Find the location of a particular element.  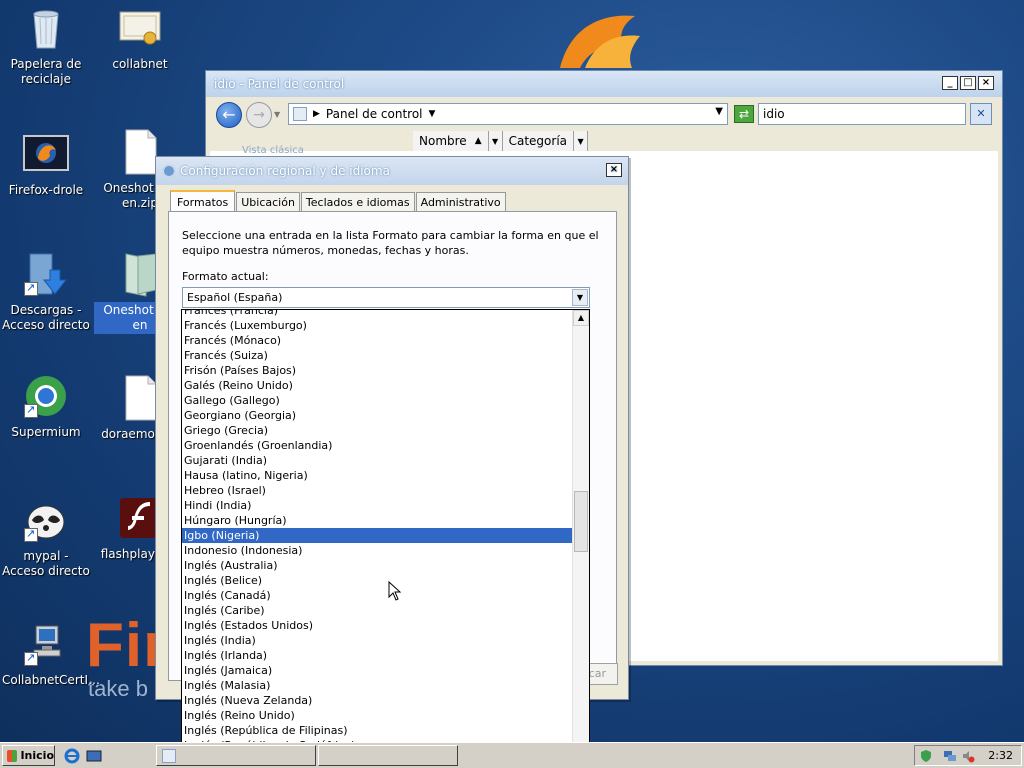

taskbar: Inicio 2:32 is located at coordinates (512, 755).